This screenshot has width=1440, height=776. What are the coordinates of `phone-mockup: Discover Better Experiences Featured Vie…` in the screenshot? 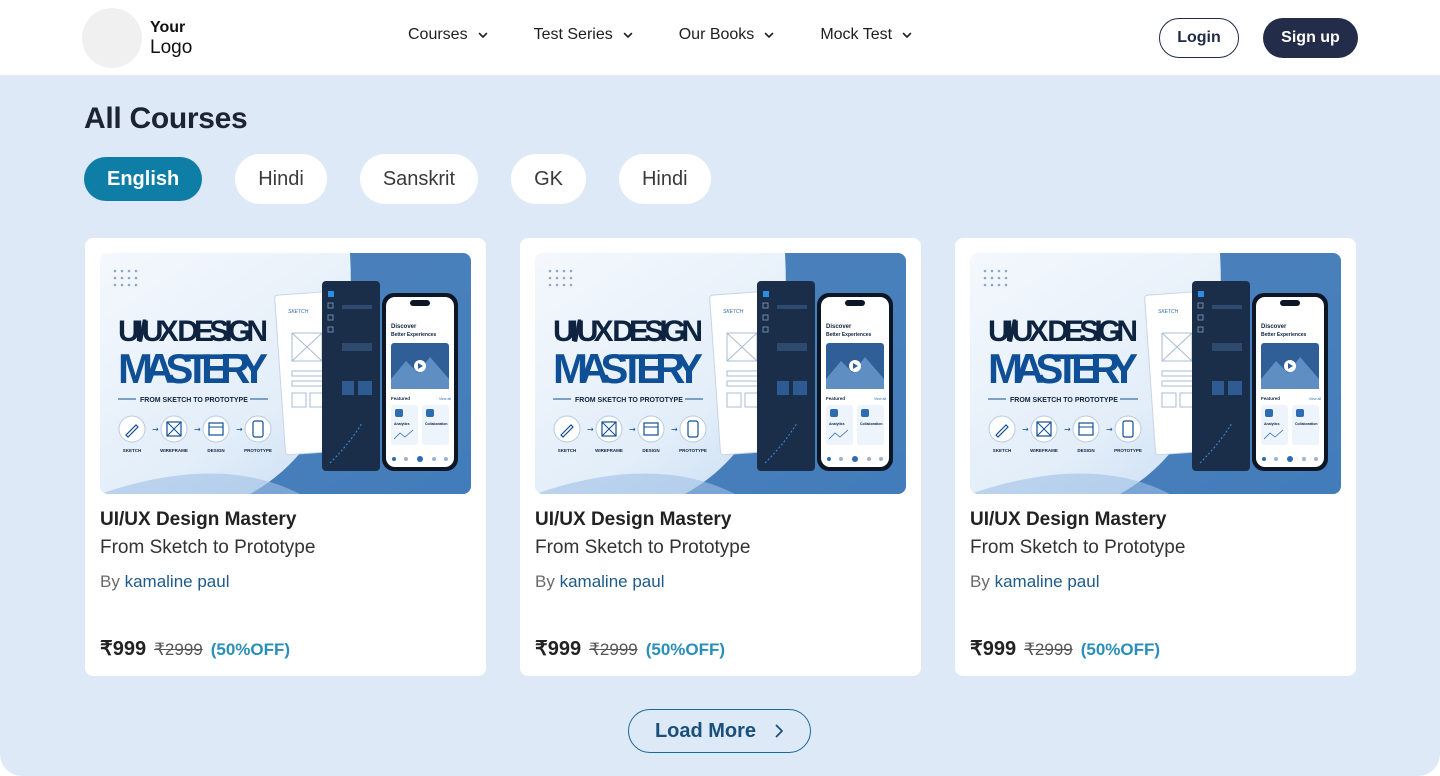 It's located at (855, 382).